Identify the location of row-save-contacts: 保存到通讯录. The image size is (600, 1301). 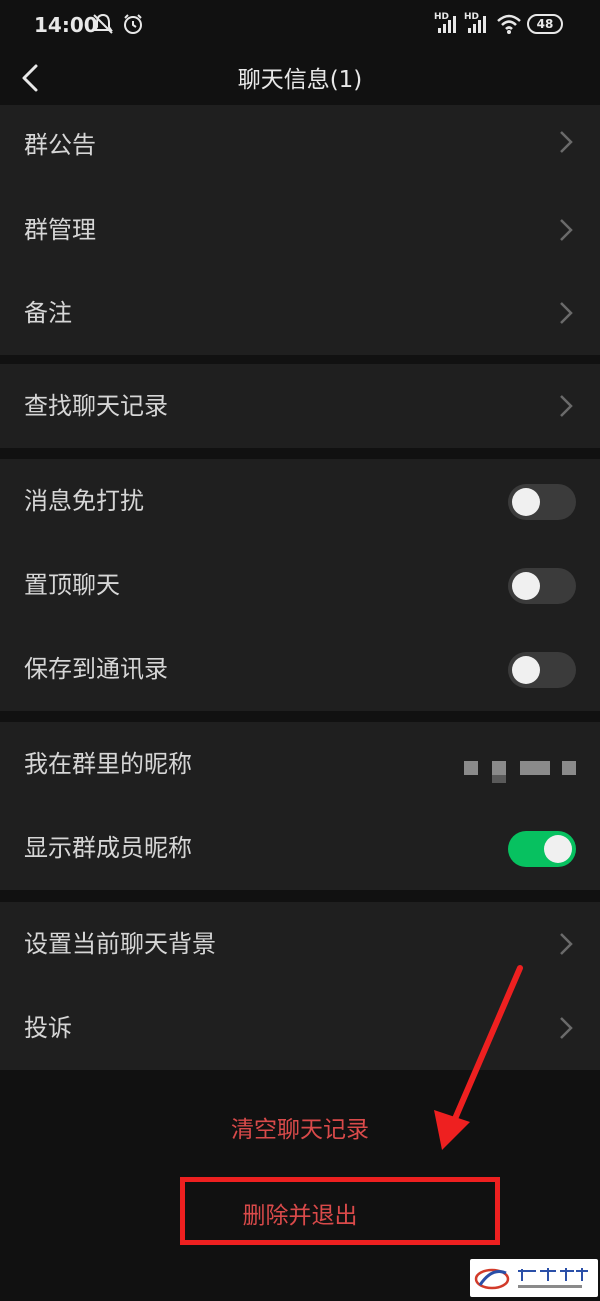
(300, 669).